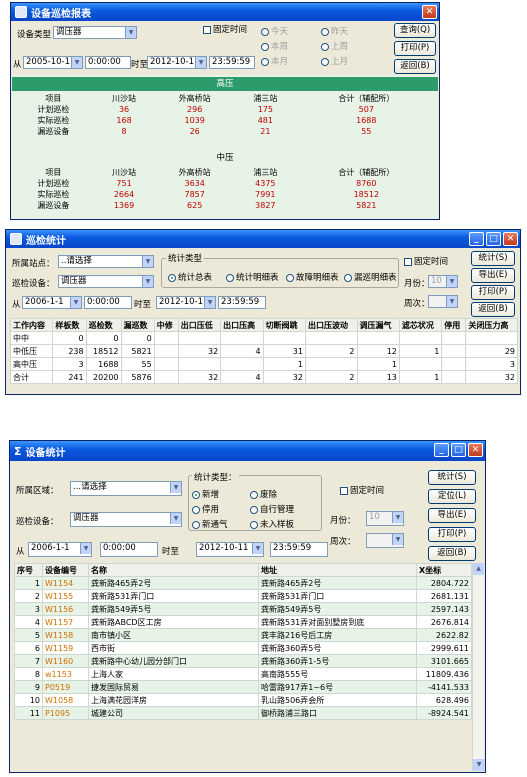 Image resolution: width=527 pixels, height=777 pixels. What do you see at coordinates (370, 277) in the screenshot?
I see `radio-missed: 漏巡明细表` at bounding box center [370, 277].